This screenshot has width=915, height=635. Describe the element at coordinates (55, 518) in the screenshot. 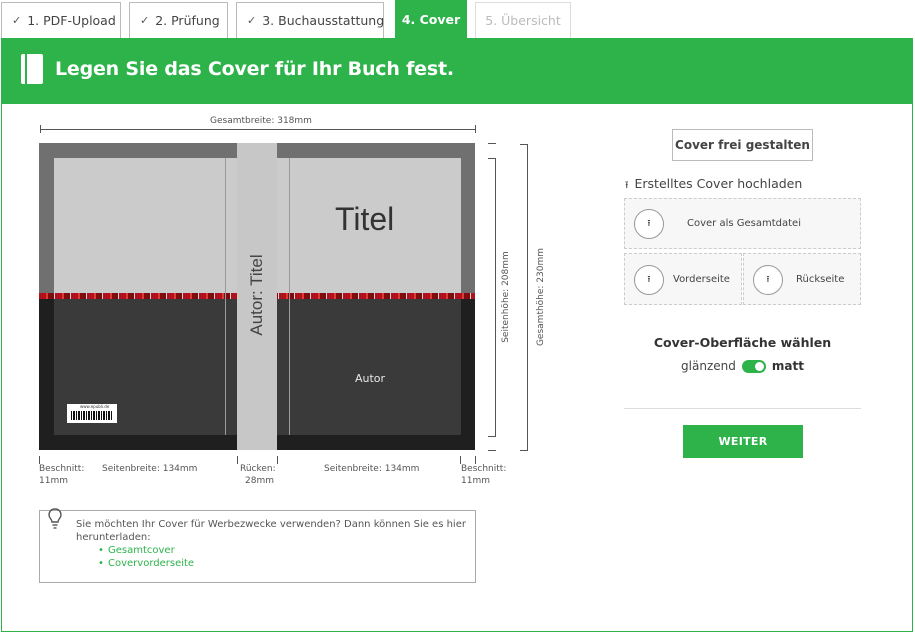

I see `lightbulb-icon` at that location.